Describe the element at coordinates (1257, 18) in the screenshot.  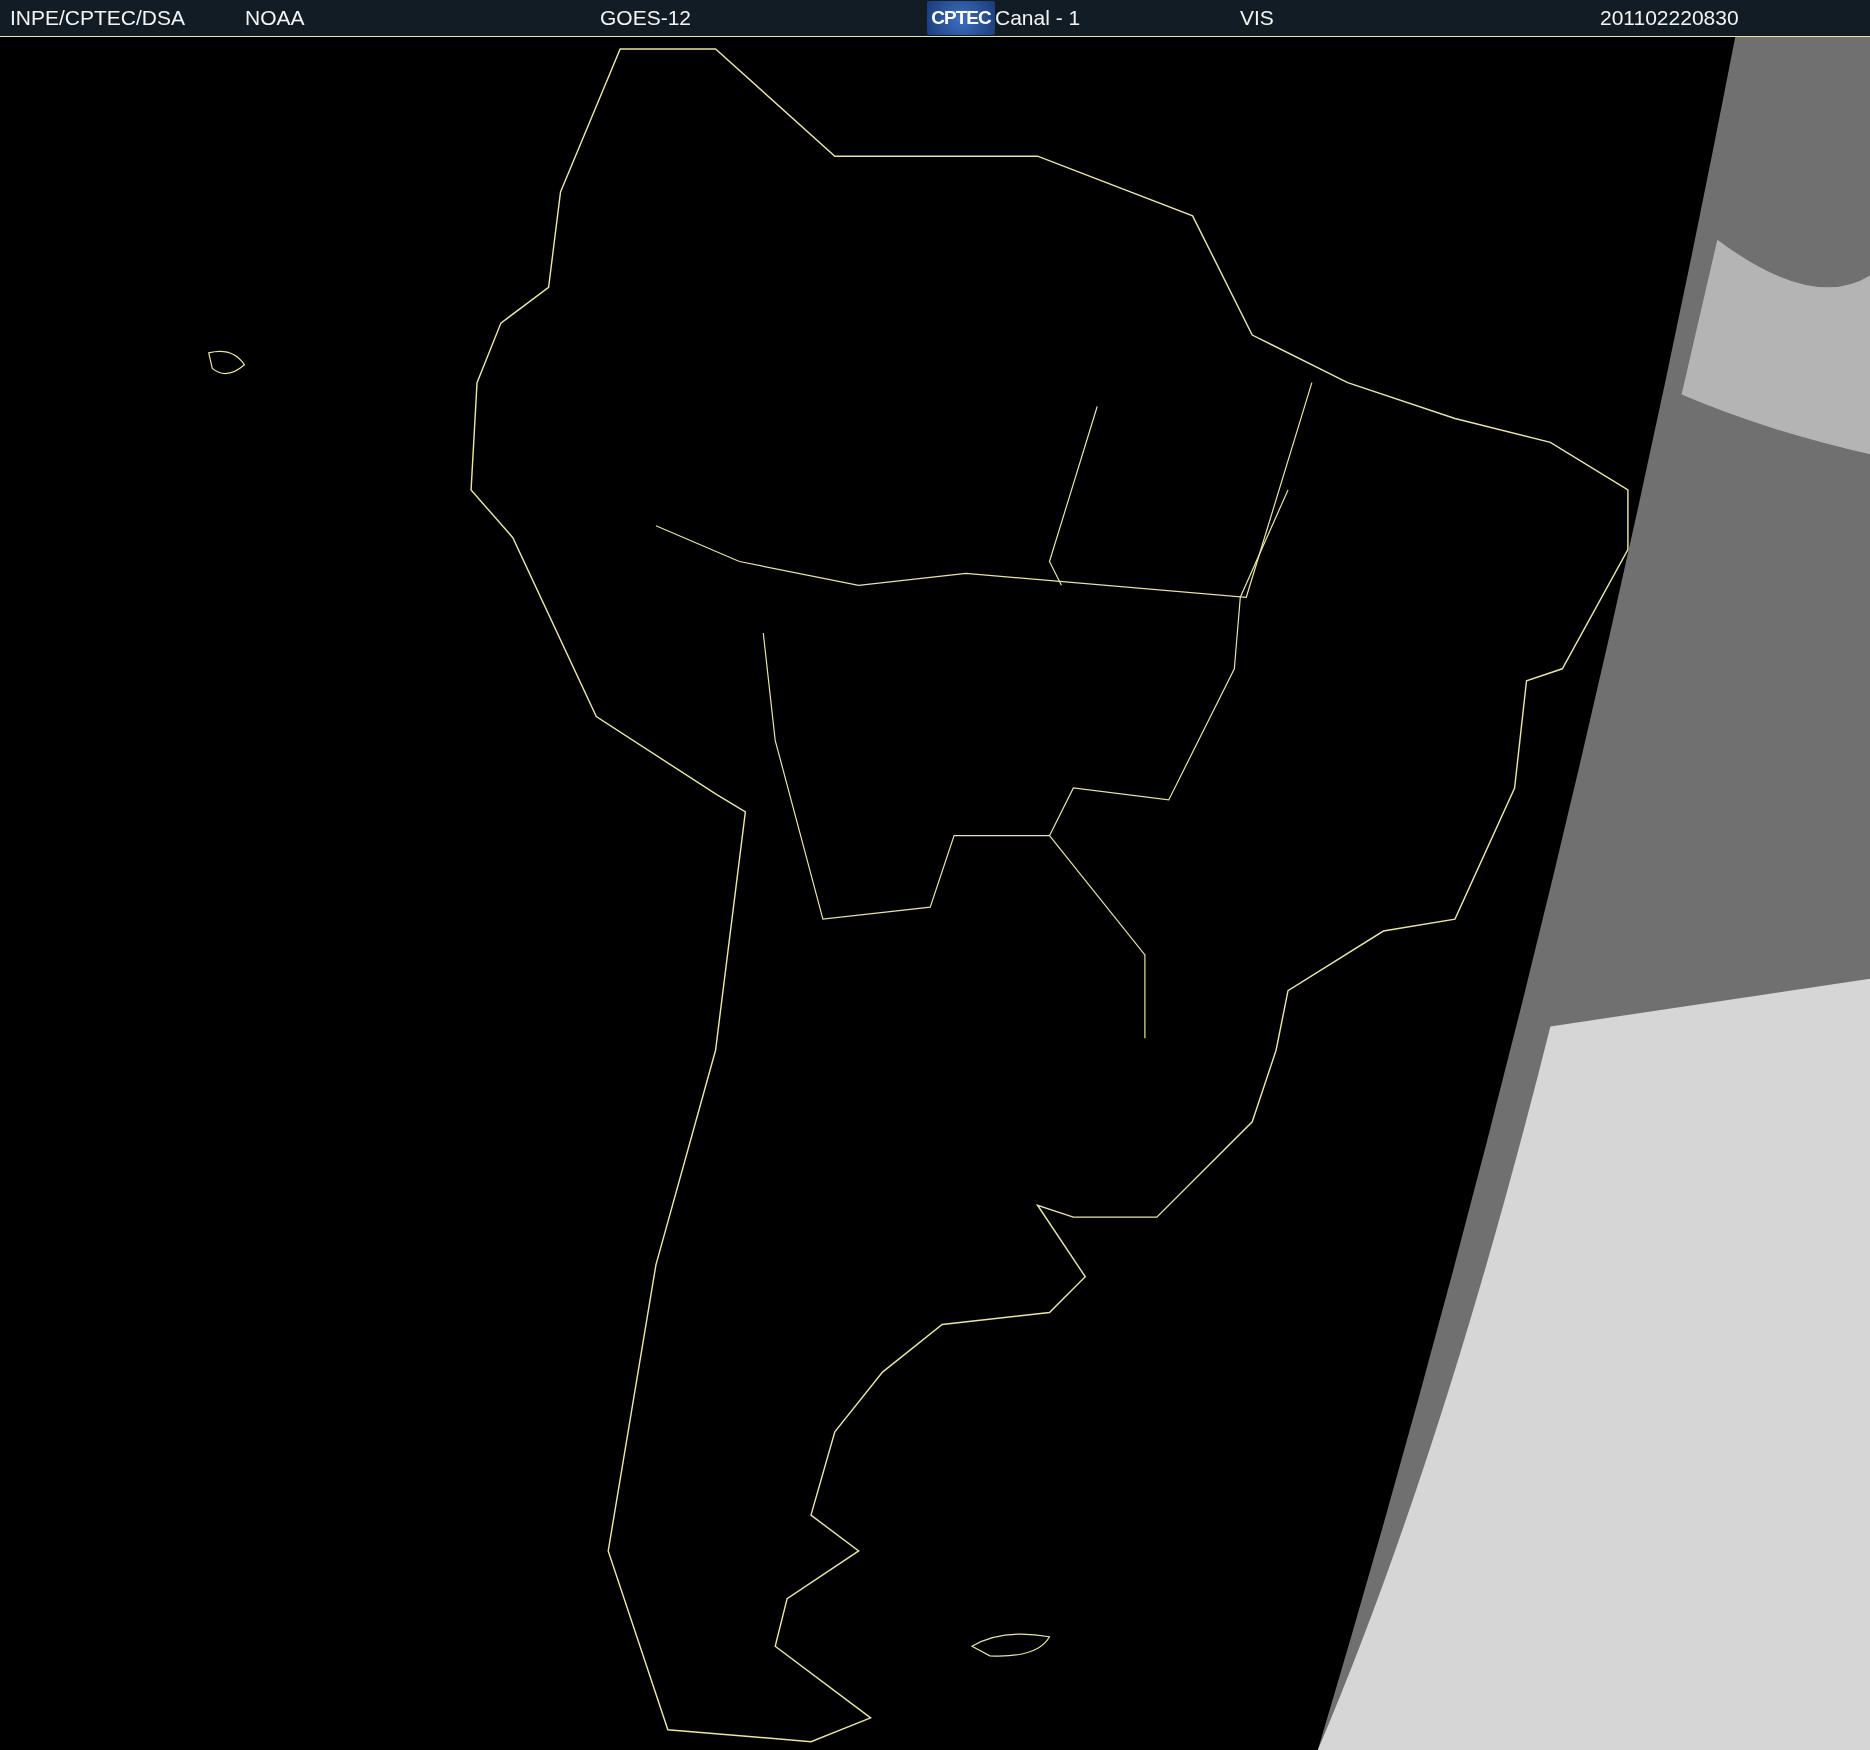
I see `header-label: VIS` at that location.